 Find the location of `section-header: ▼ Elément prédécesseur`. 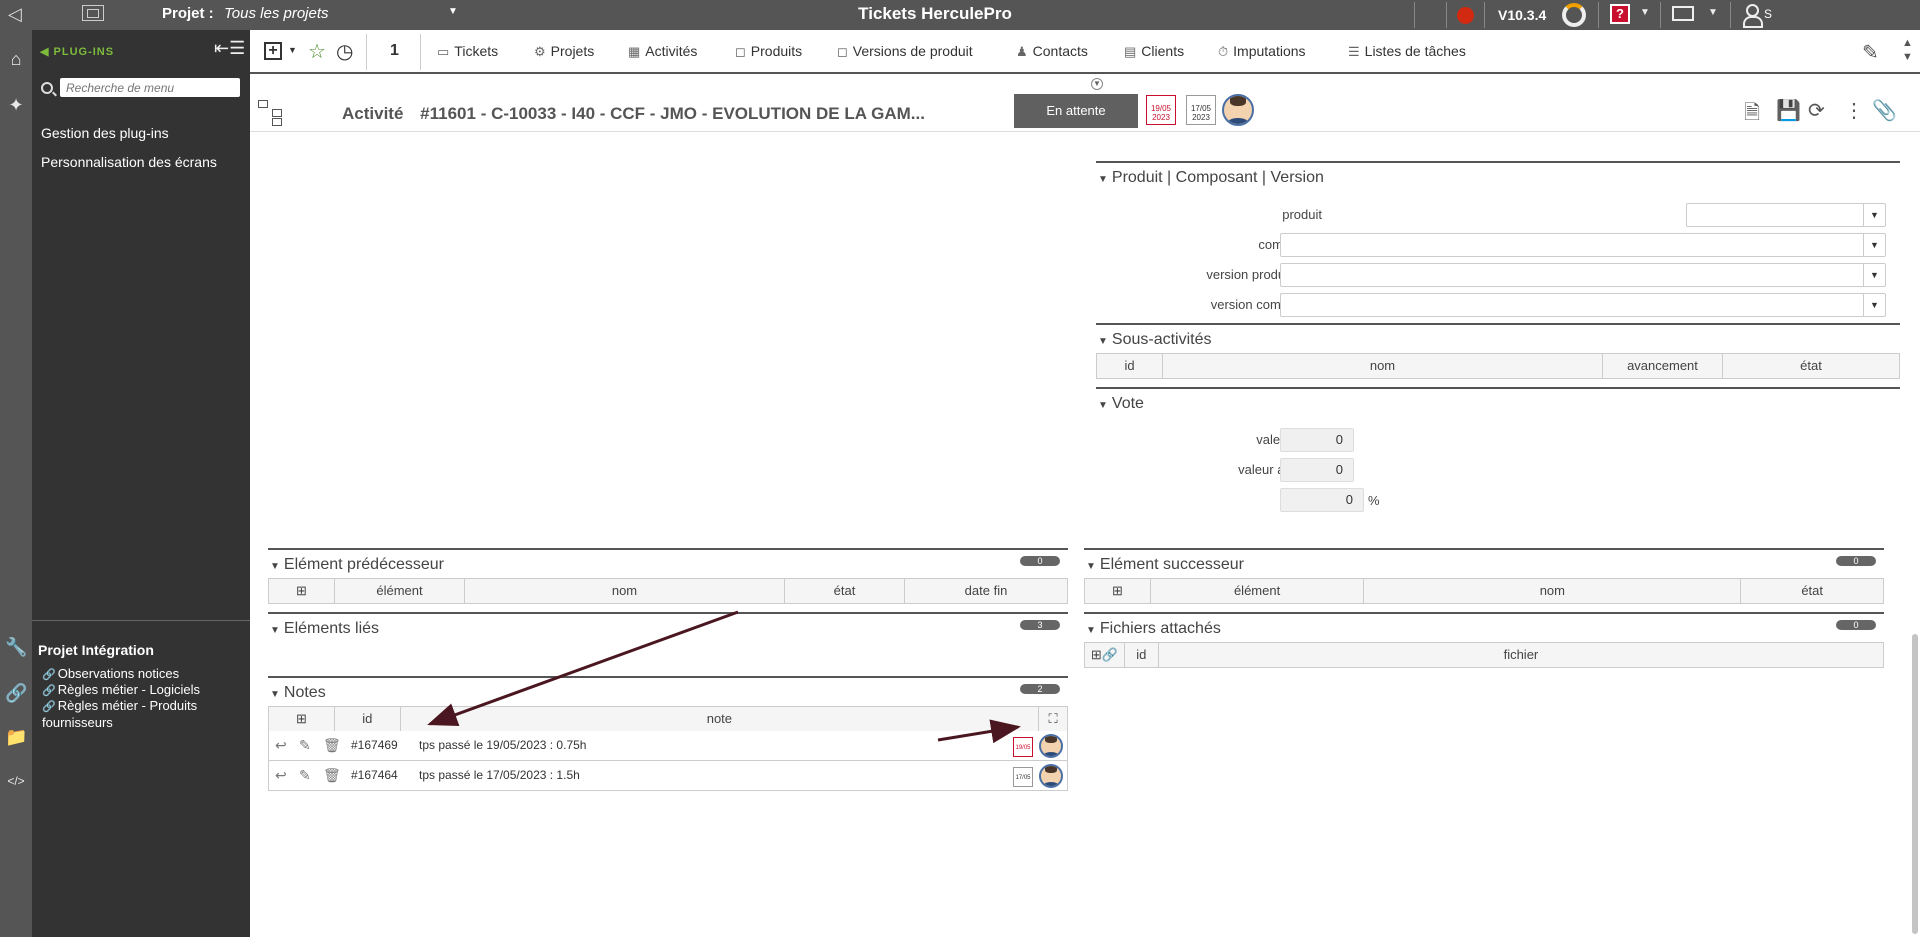

section-header: ▼ Elément prédécesseur is located at coordinates (668, 561).